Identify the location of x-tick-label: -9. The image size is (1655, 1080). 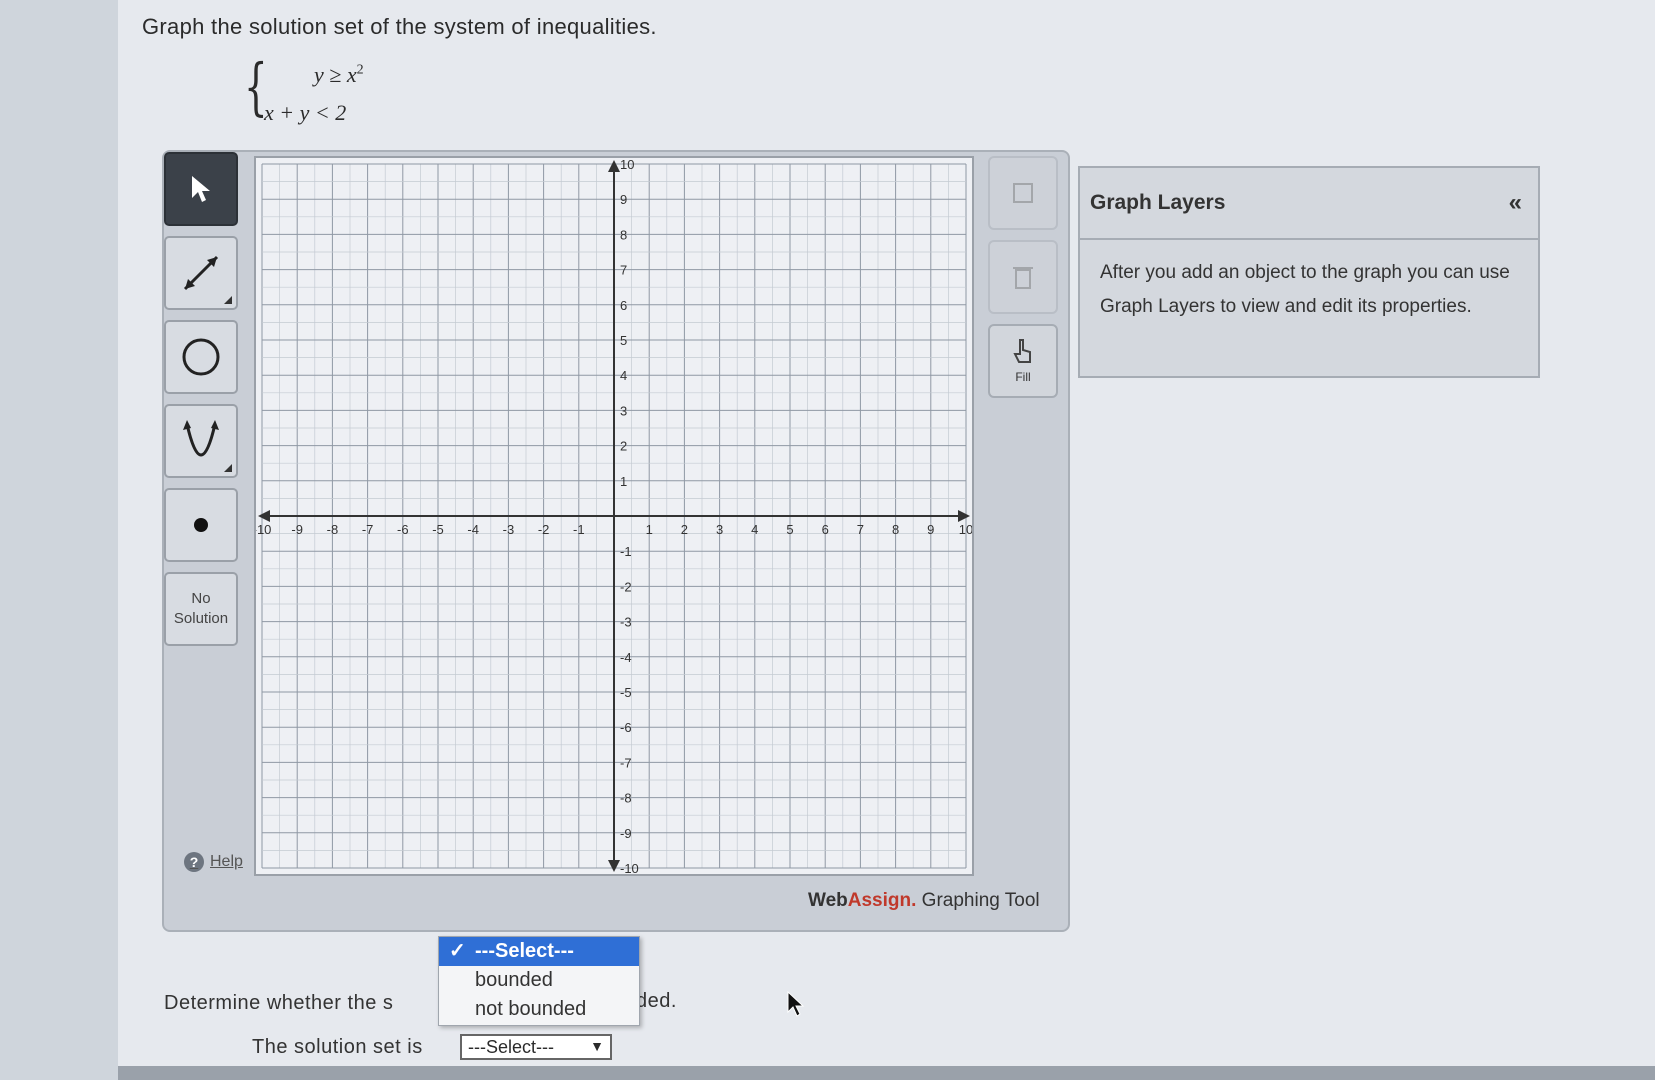
(297, 529).